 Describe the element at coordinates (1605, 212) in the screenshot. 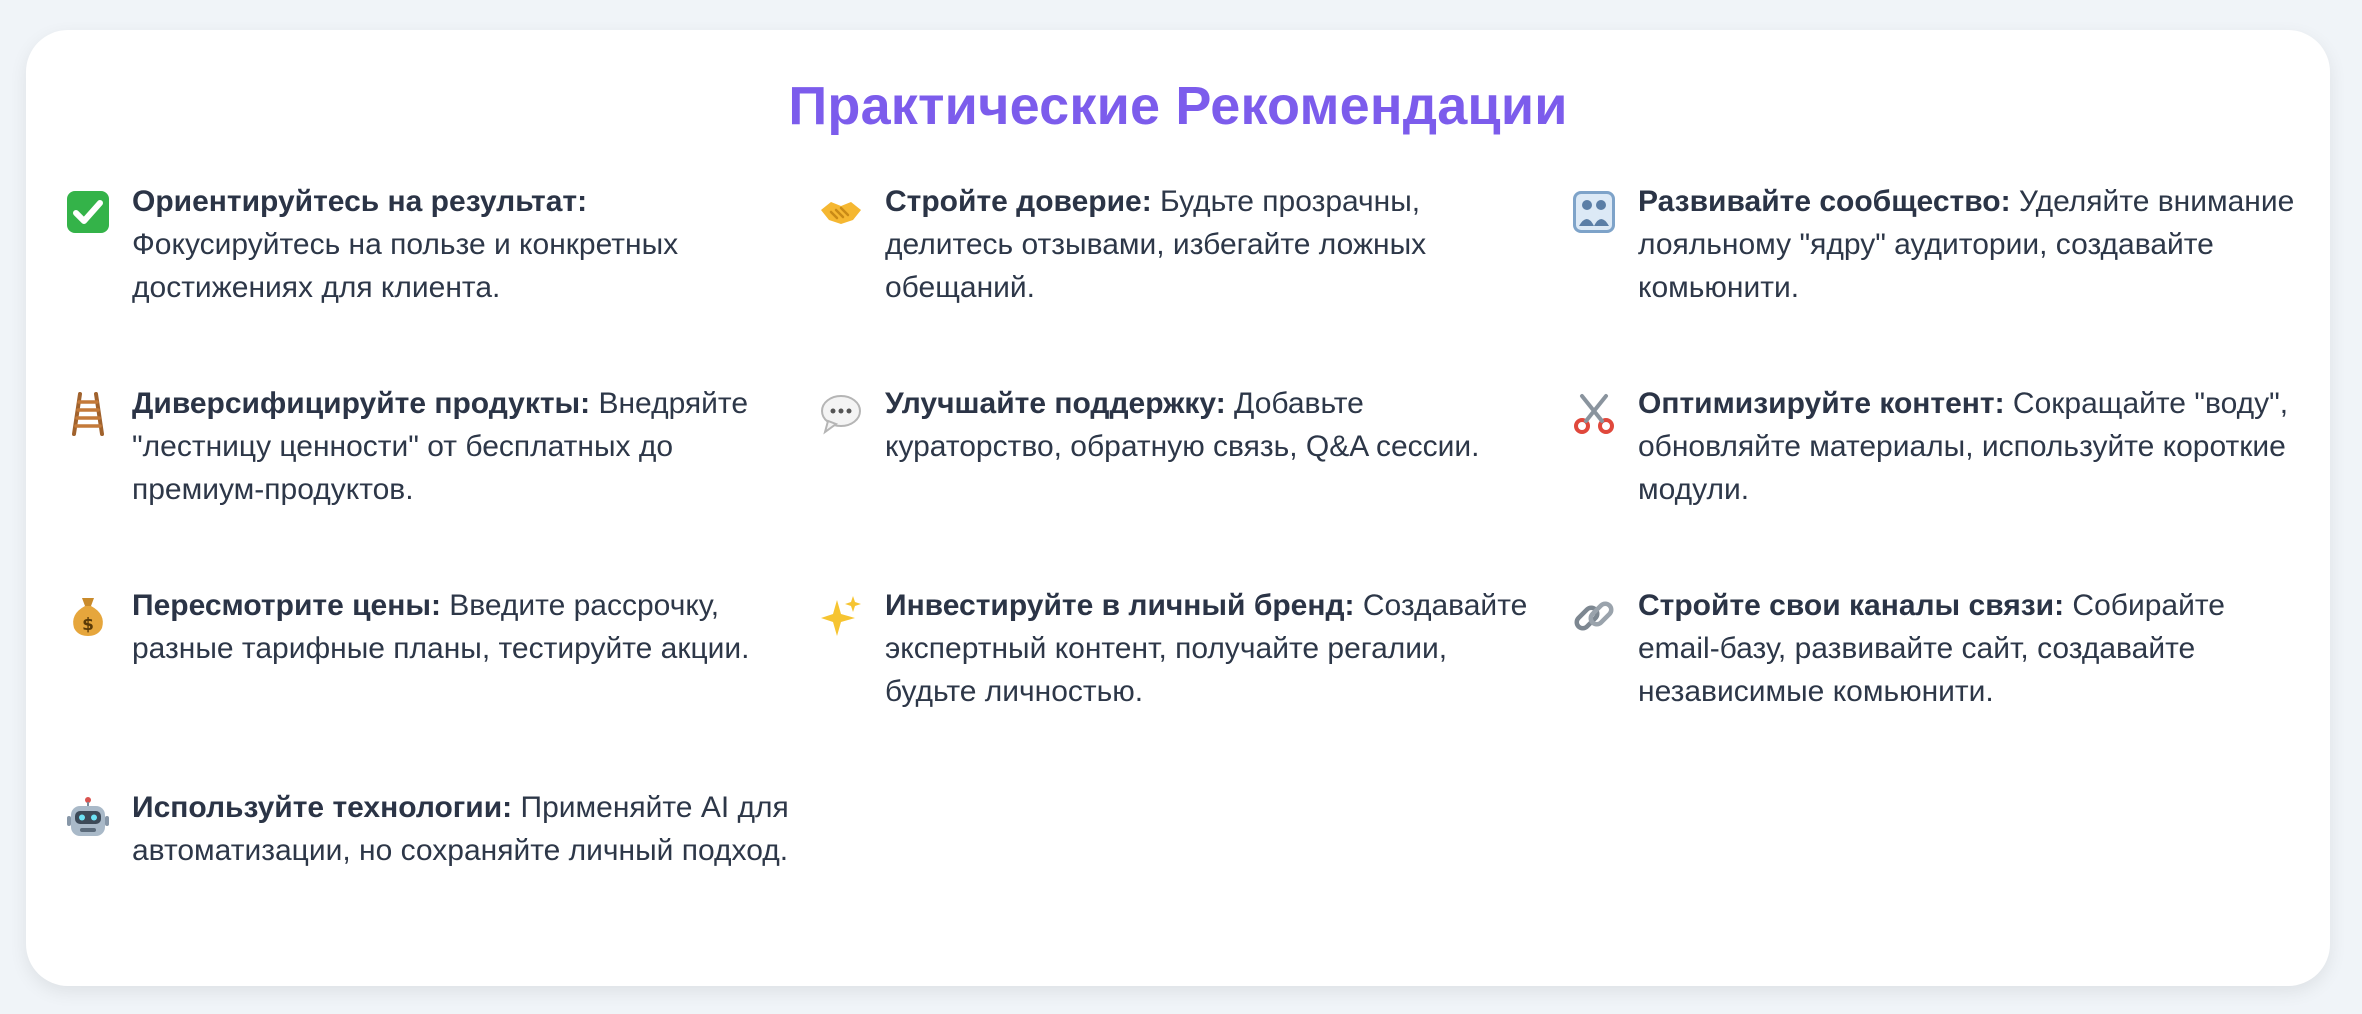

I see `community-icon` at that location.